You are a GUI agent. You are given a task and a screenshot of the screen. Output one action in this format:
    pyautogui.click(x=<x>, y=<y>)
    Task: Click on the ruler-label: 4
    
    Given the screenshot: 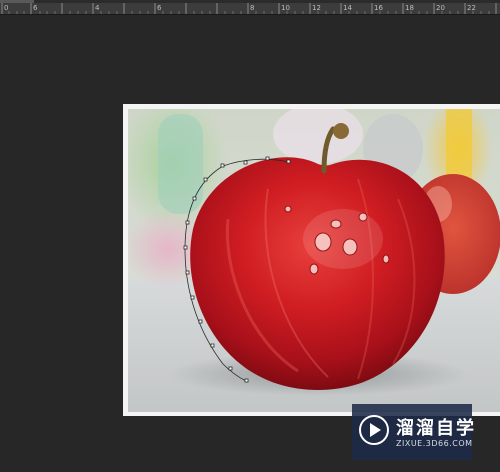 What is the action you would take?
    pyautogui.click(x=97, y=8)
    